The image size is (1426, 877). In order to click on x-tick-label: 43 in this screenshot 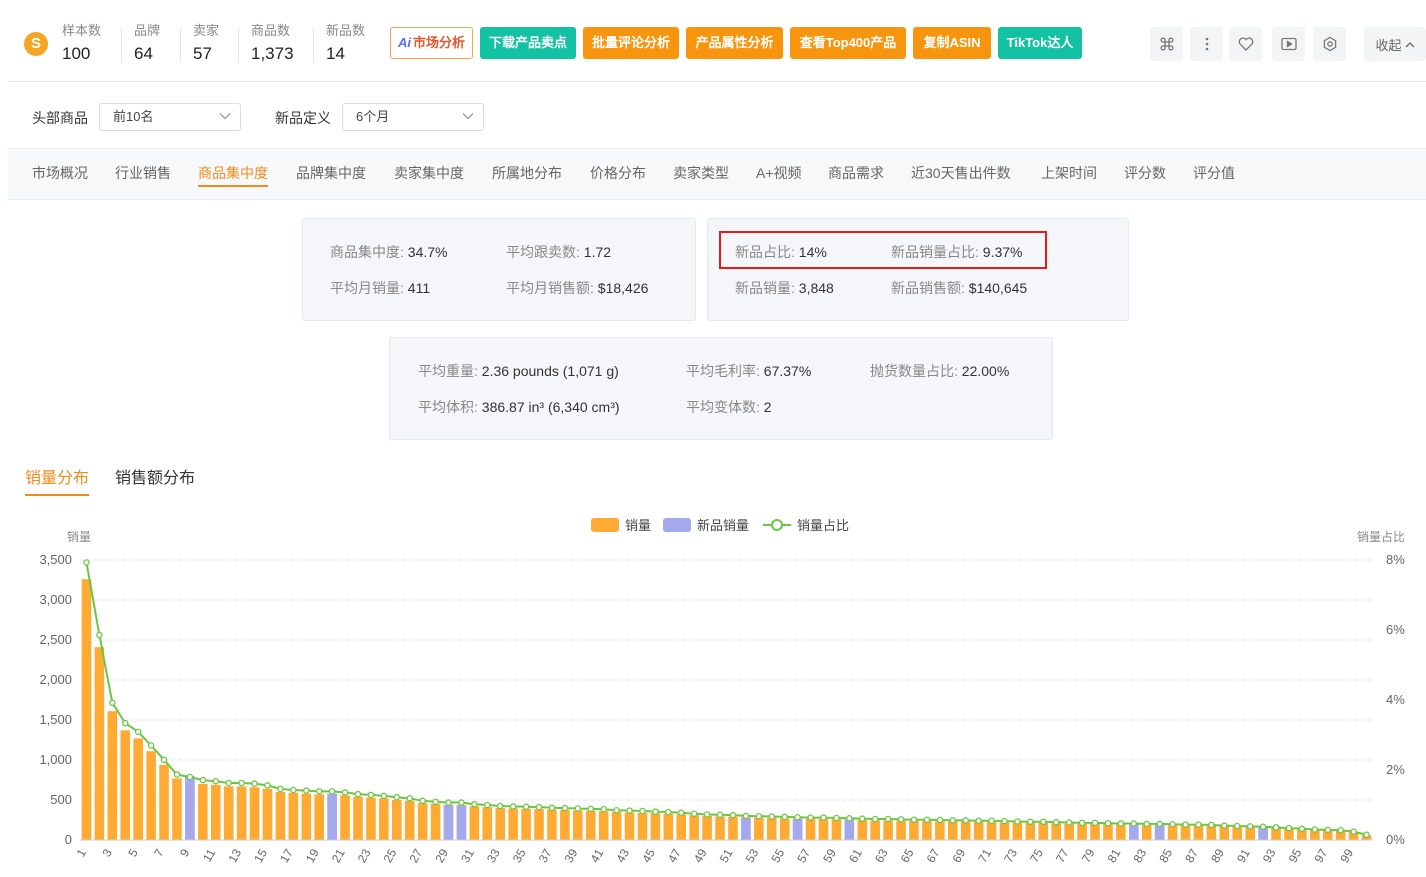, I will do `click(622, 855)`.